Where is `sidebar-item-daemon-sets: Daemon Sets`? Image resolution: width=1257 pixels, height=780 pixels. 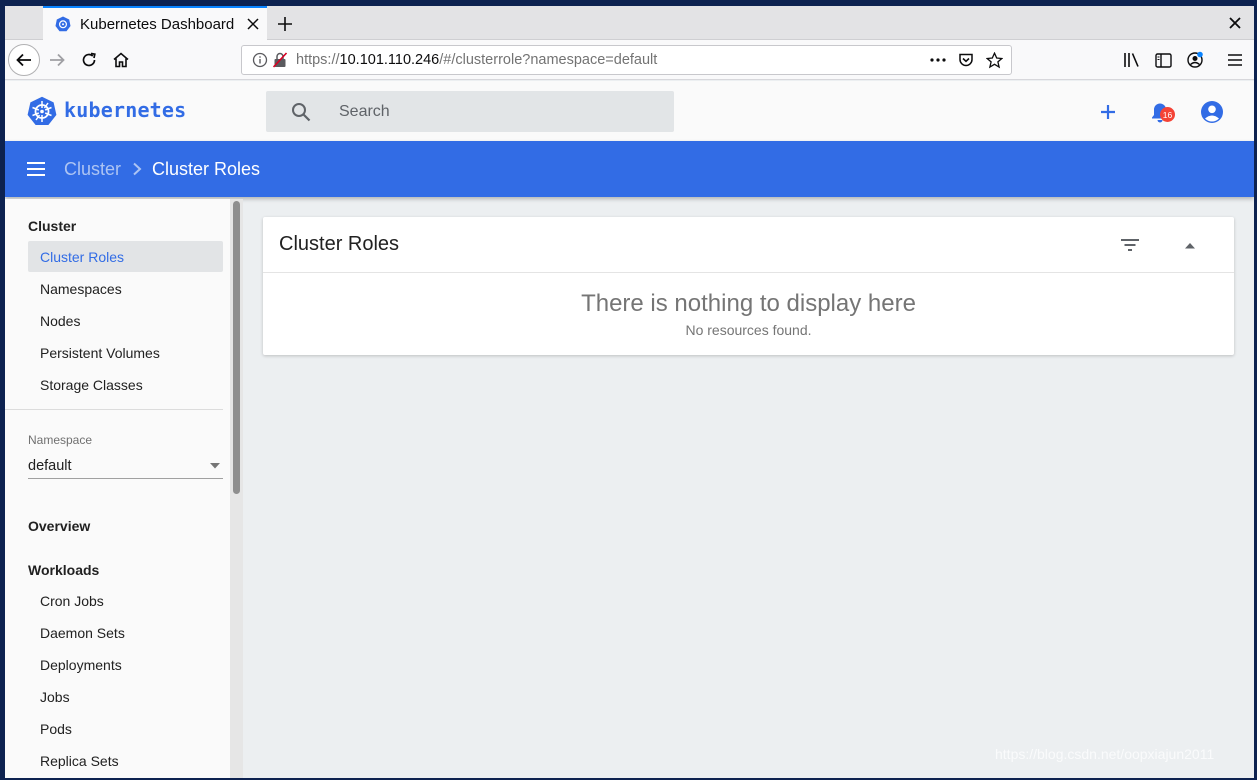
sidebar-item-daemon-sets: Daemon Sets is located at coordinates (125, 632).